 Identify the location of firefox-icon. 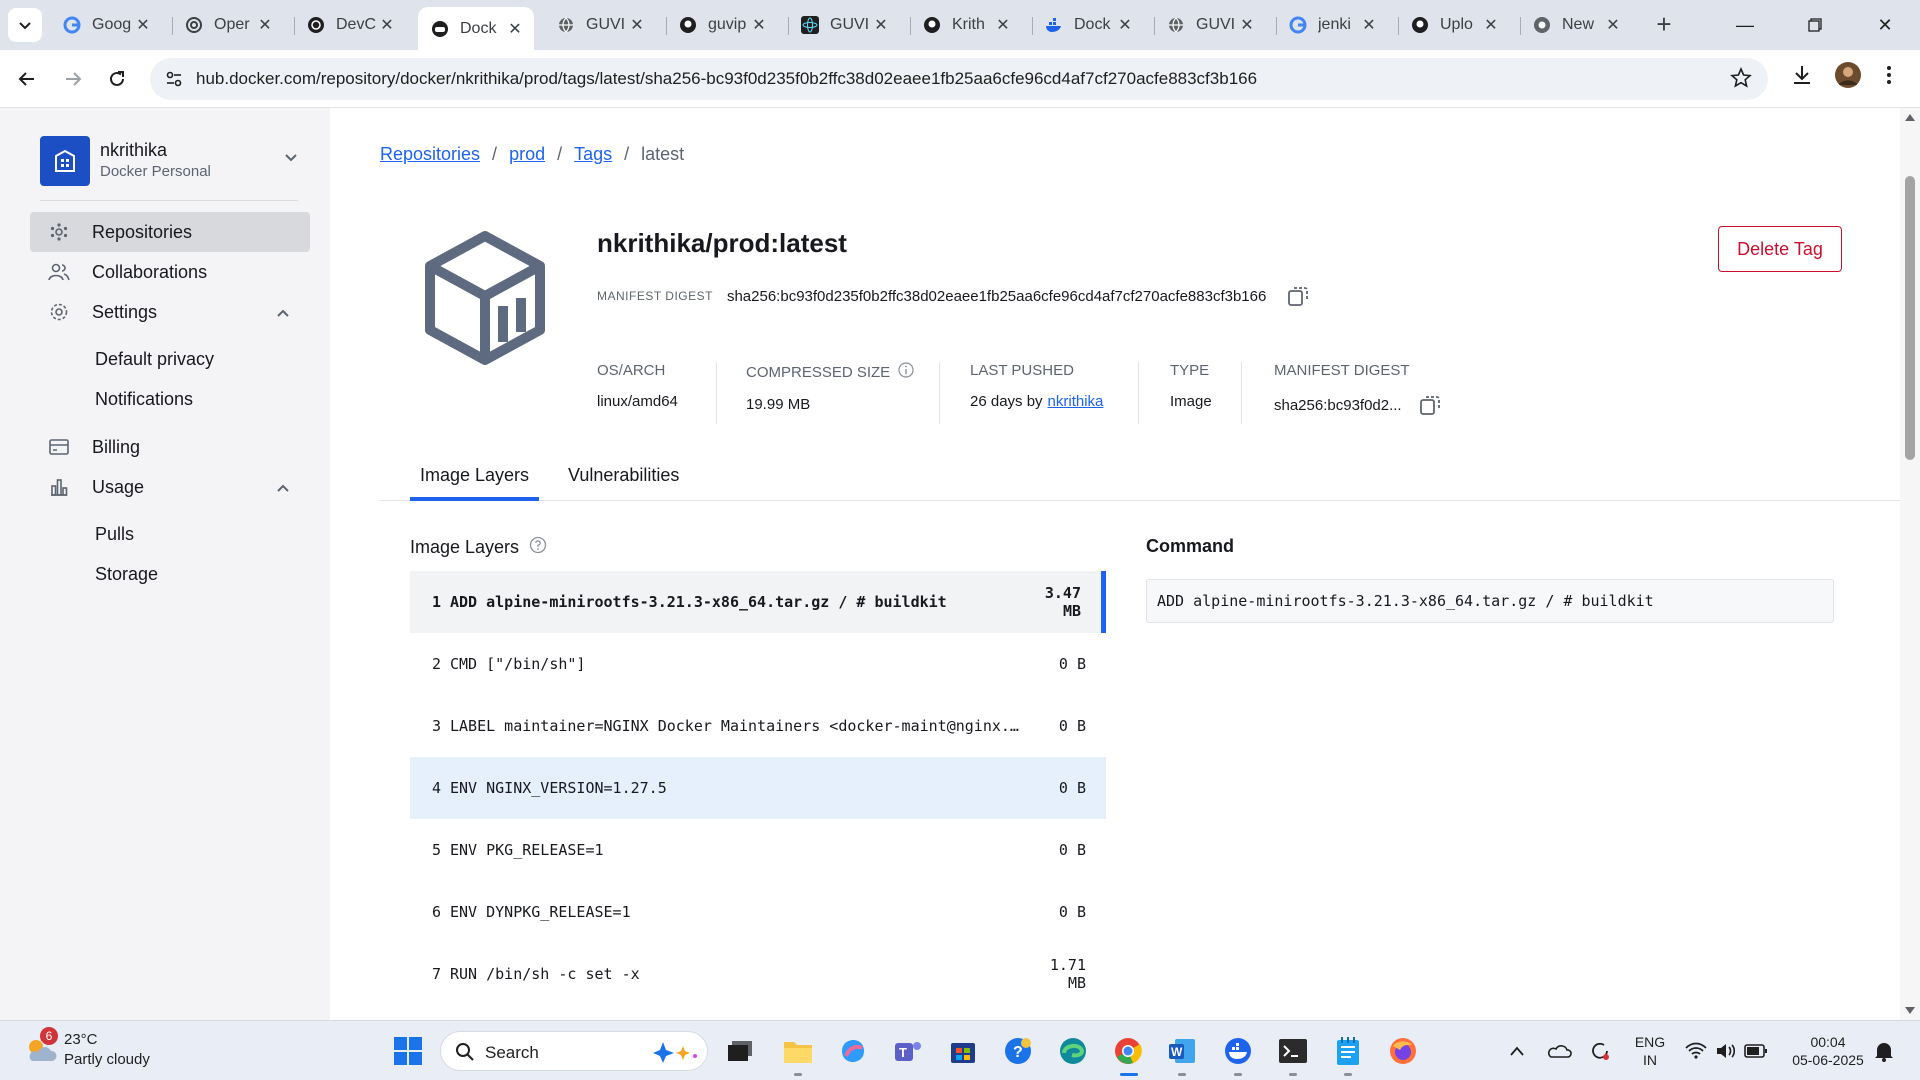
(1403, 1051).